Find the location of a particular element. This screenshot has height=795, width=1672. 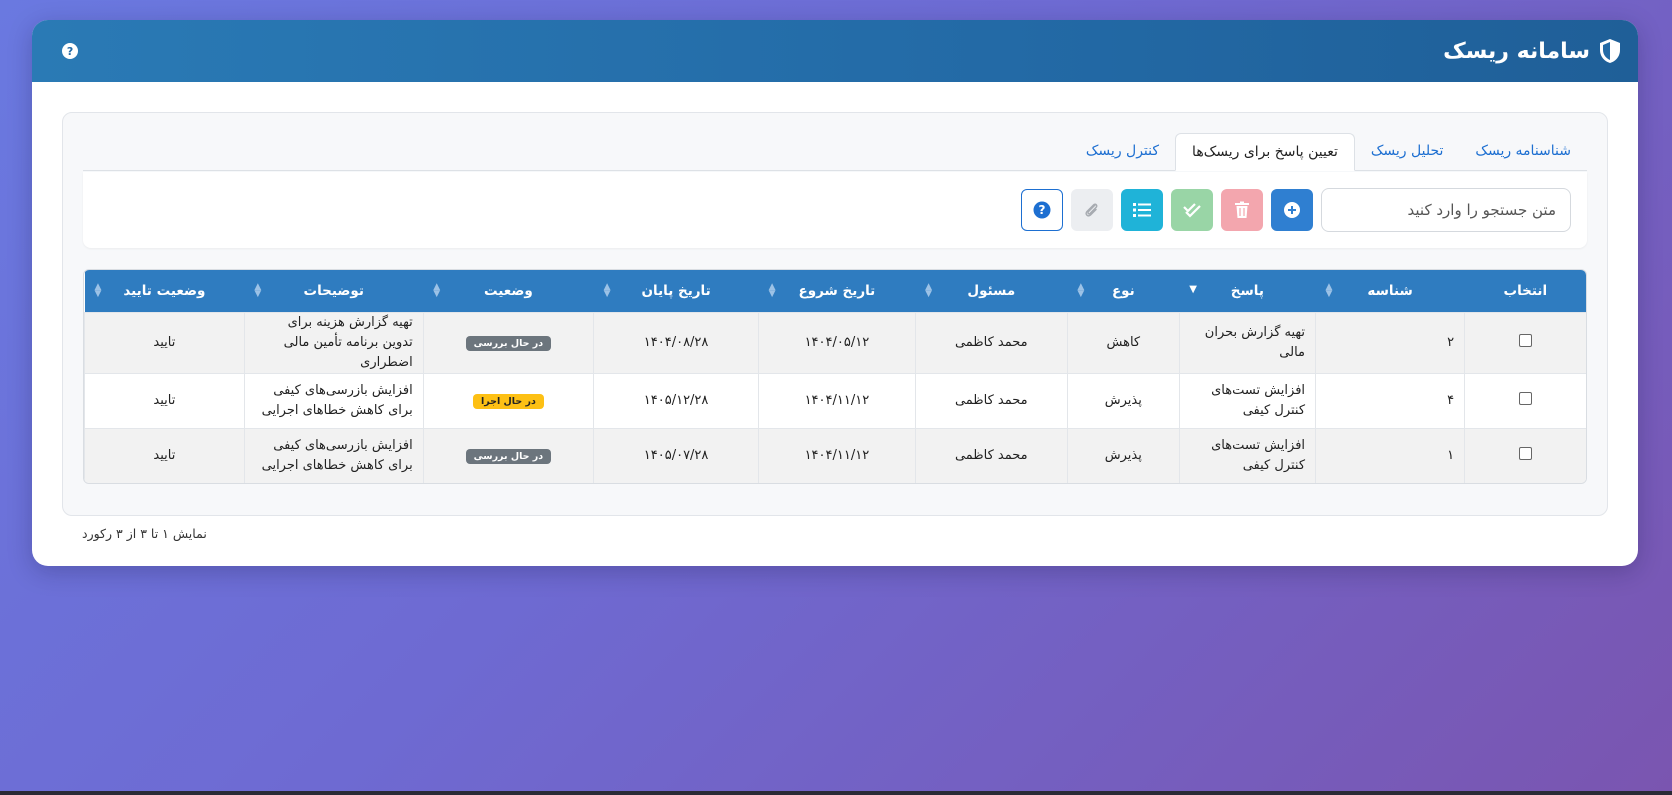

col-description: توضیحات ▲ ▼ is located at coordinates (334, 291).